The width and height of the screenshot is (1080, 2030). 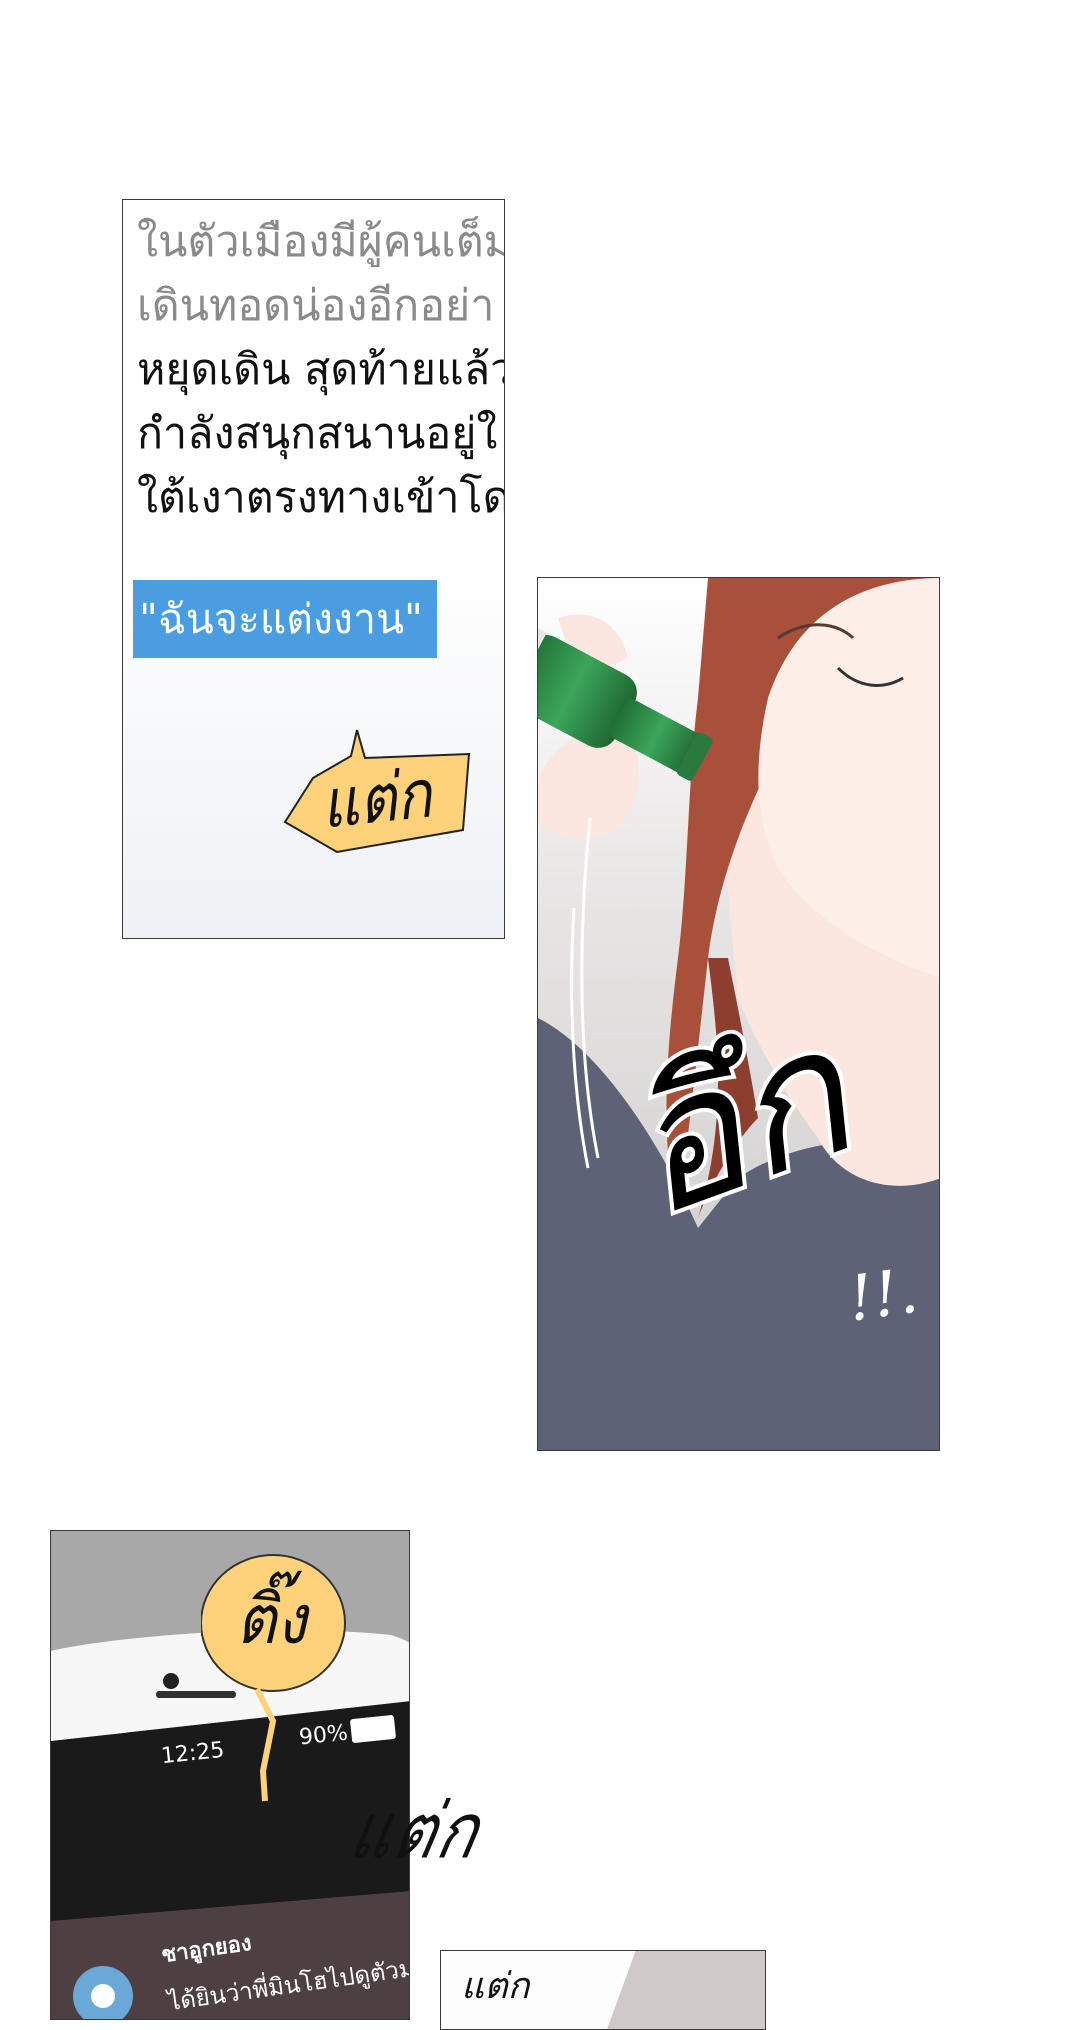 I want to click on sfx-marks: !!., so click(x=883, y=1294).